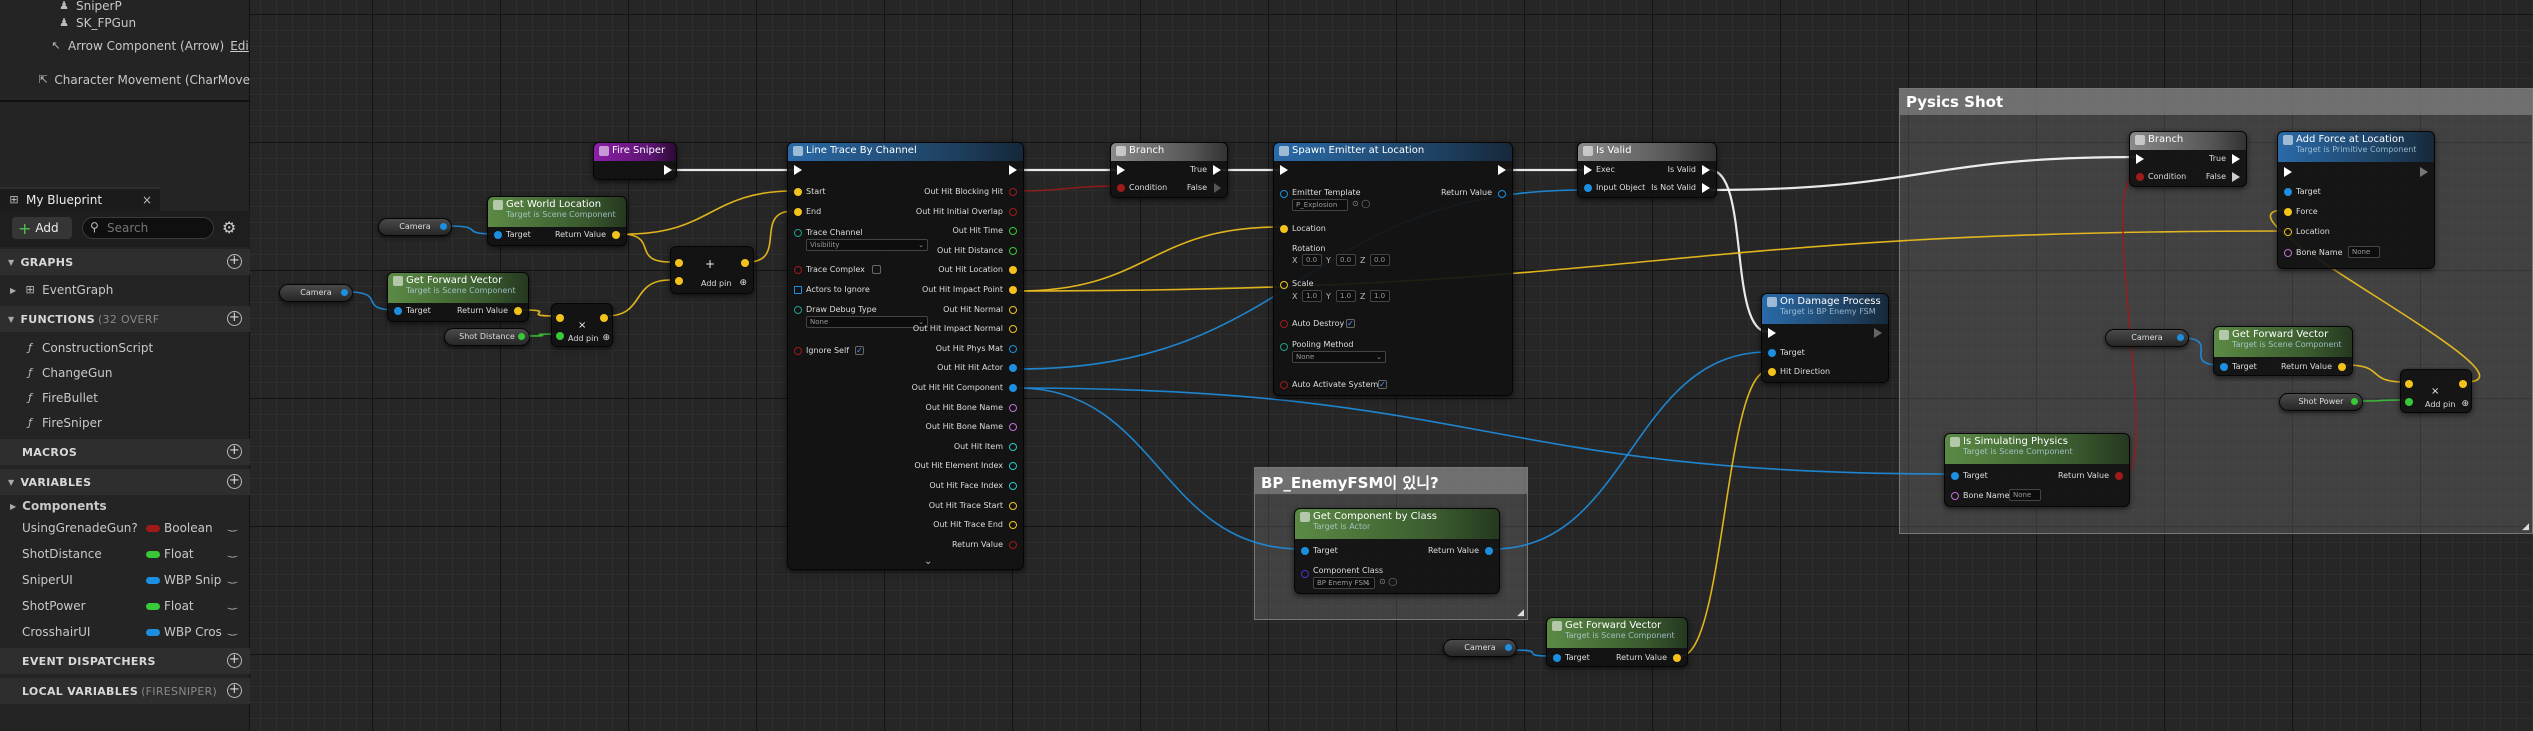 This screenshot has height=731, width=2533. I want to click on auto-destroy-checkbox: ✓, so click(1350, 323).